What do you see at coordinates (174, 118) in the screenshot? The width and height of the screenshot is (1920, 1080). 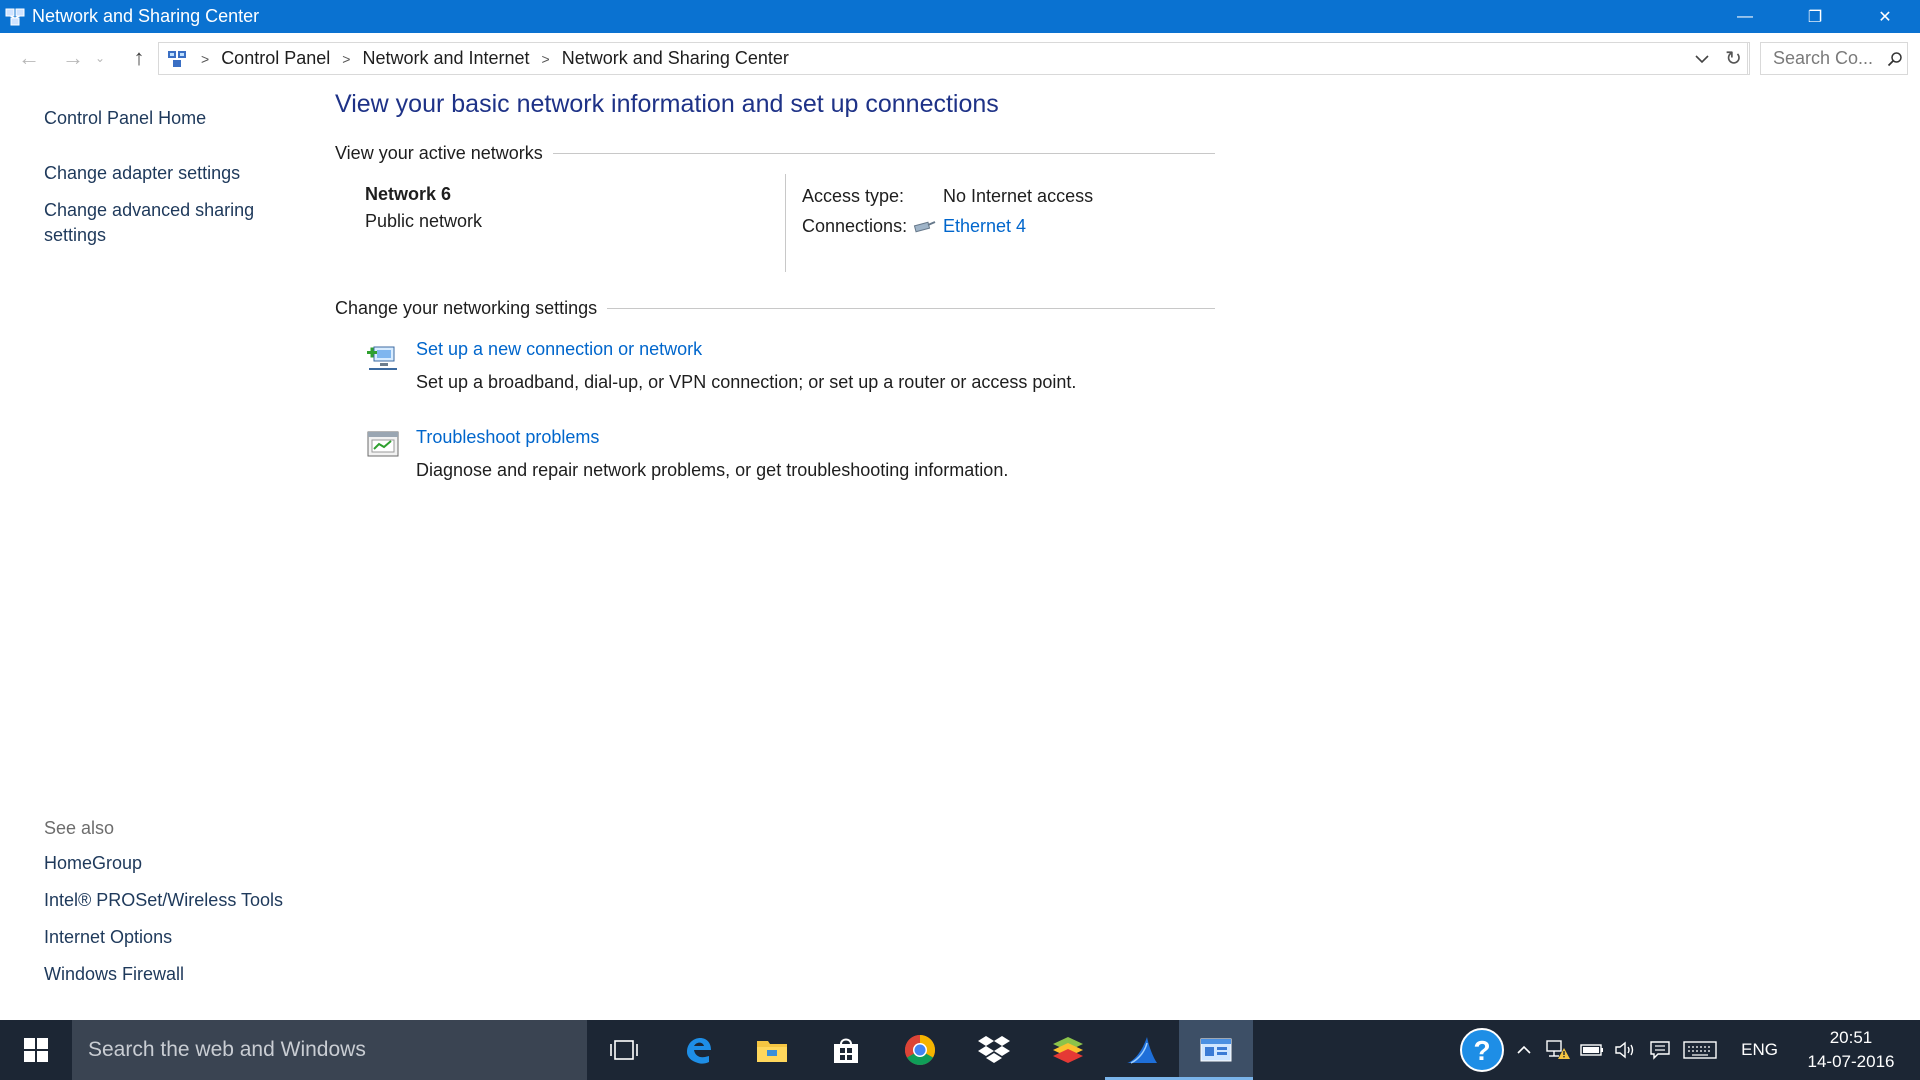 I see `control-panel-home-link: Control Panel Home` at bounding box center [174, 118].